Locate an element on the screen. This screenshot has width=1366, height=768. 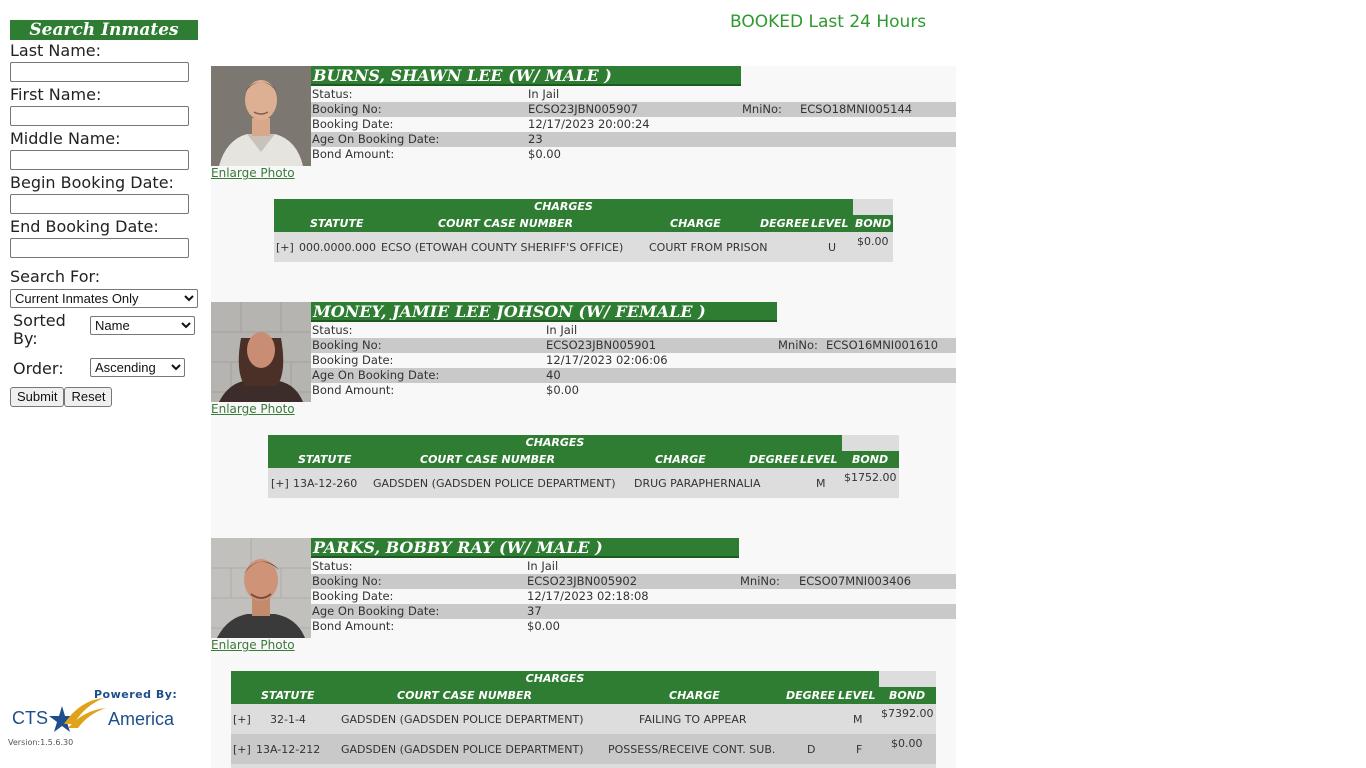
charge-bond: $1752.00 is located at coordinates (870, 477).